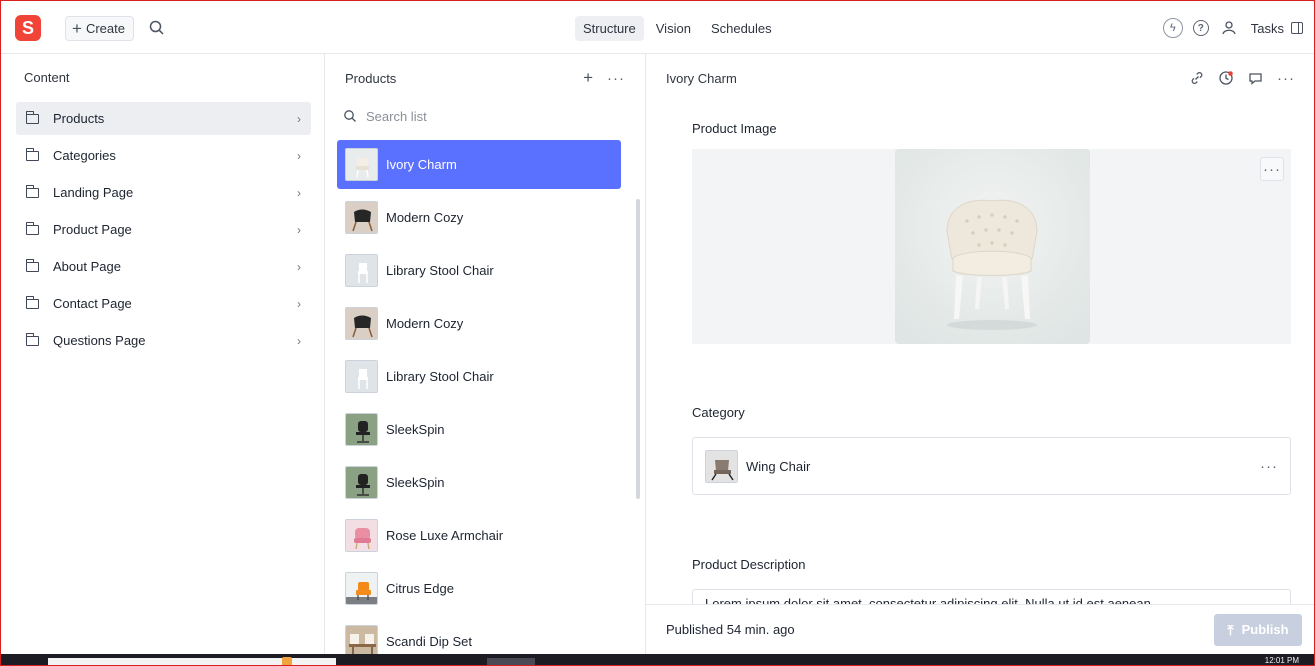 The image size is (1315, 666). I want to click on image-options-button: ···, so click(1272, 169).